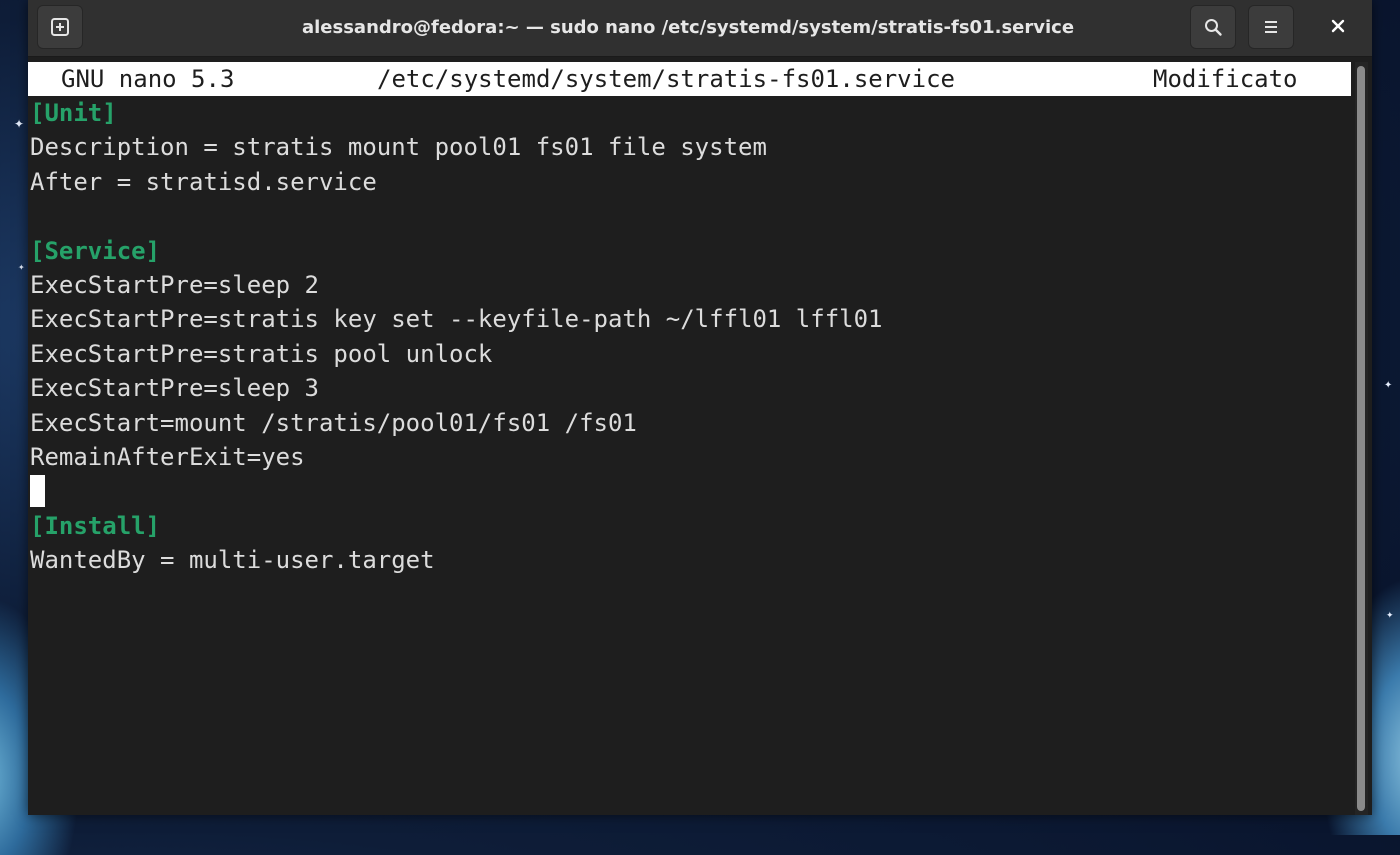 Image resolution: width=1400 pixels, height=855 pixels. I want to click on close-icon, so click(1338, 27).